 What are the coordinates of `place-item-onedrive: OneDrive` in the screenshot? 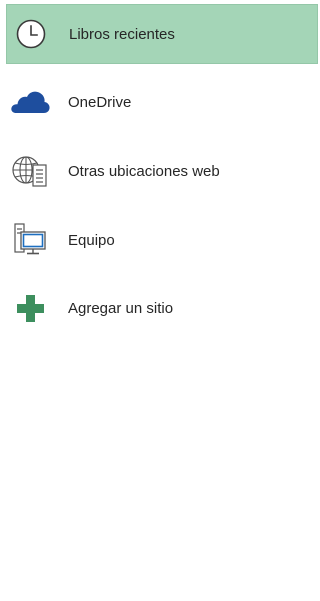 It's located at (162, 102).